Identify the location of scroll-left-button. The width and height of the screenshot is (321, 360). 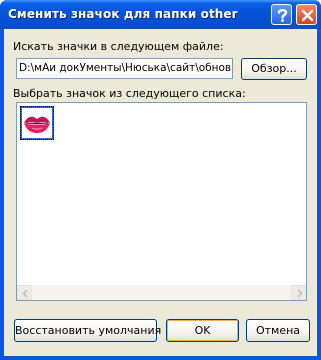
(24, 292).